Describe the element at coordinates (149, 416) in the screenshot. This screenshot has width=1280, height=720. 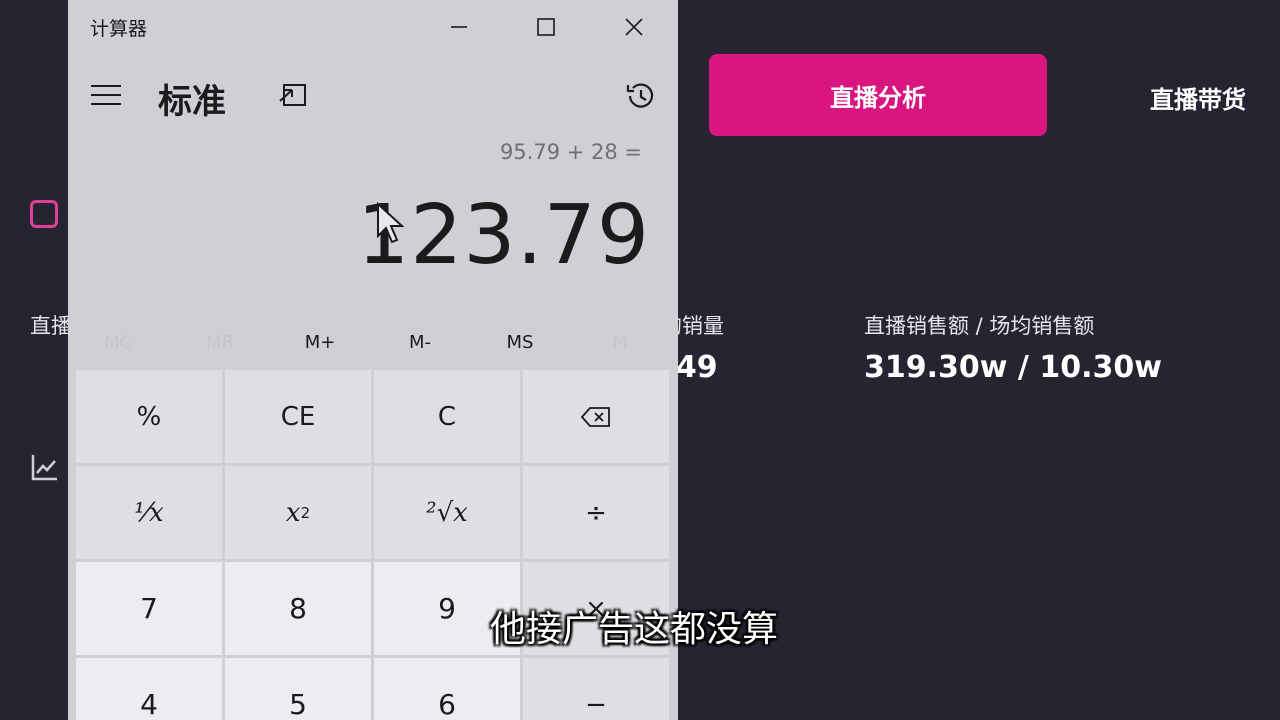
I see `percent-button: %` at that location.